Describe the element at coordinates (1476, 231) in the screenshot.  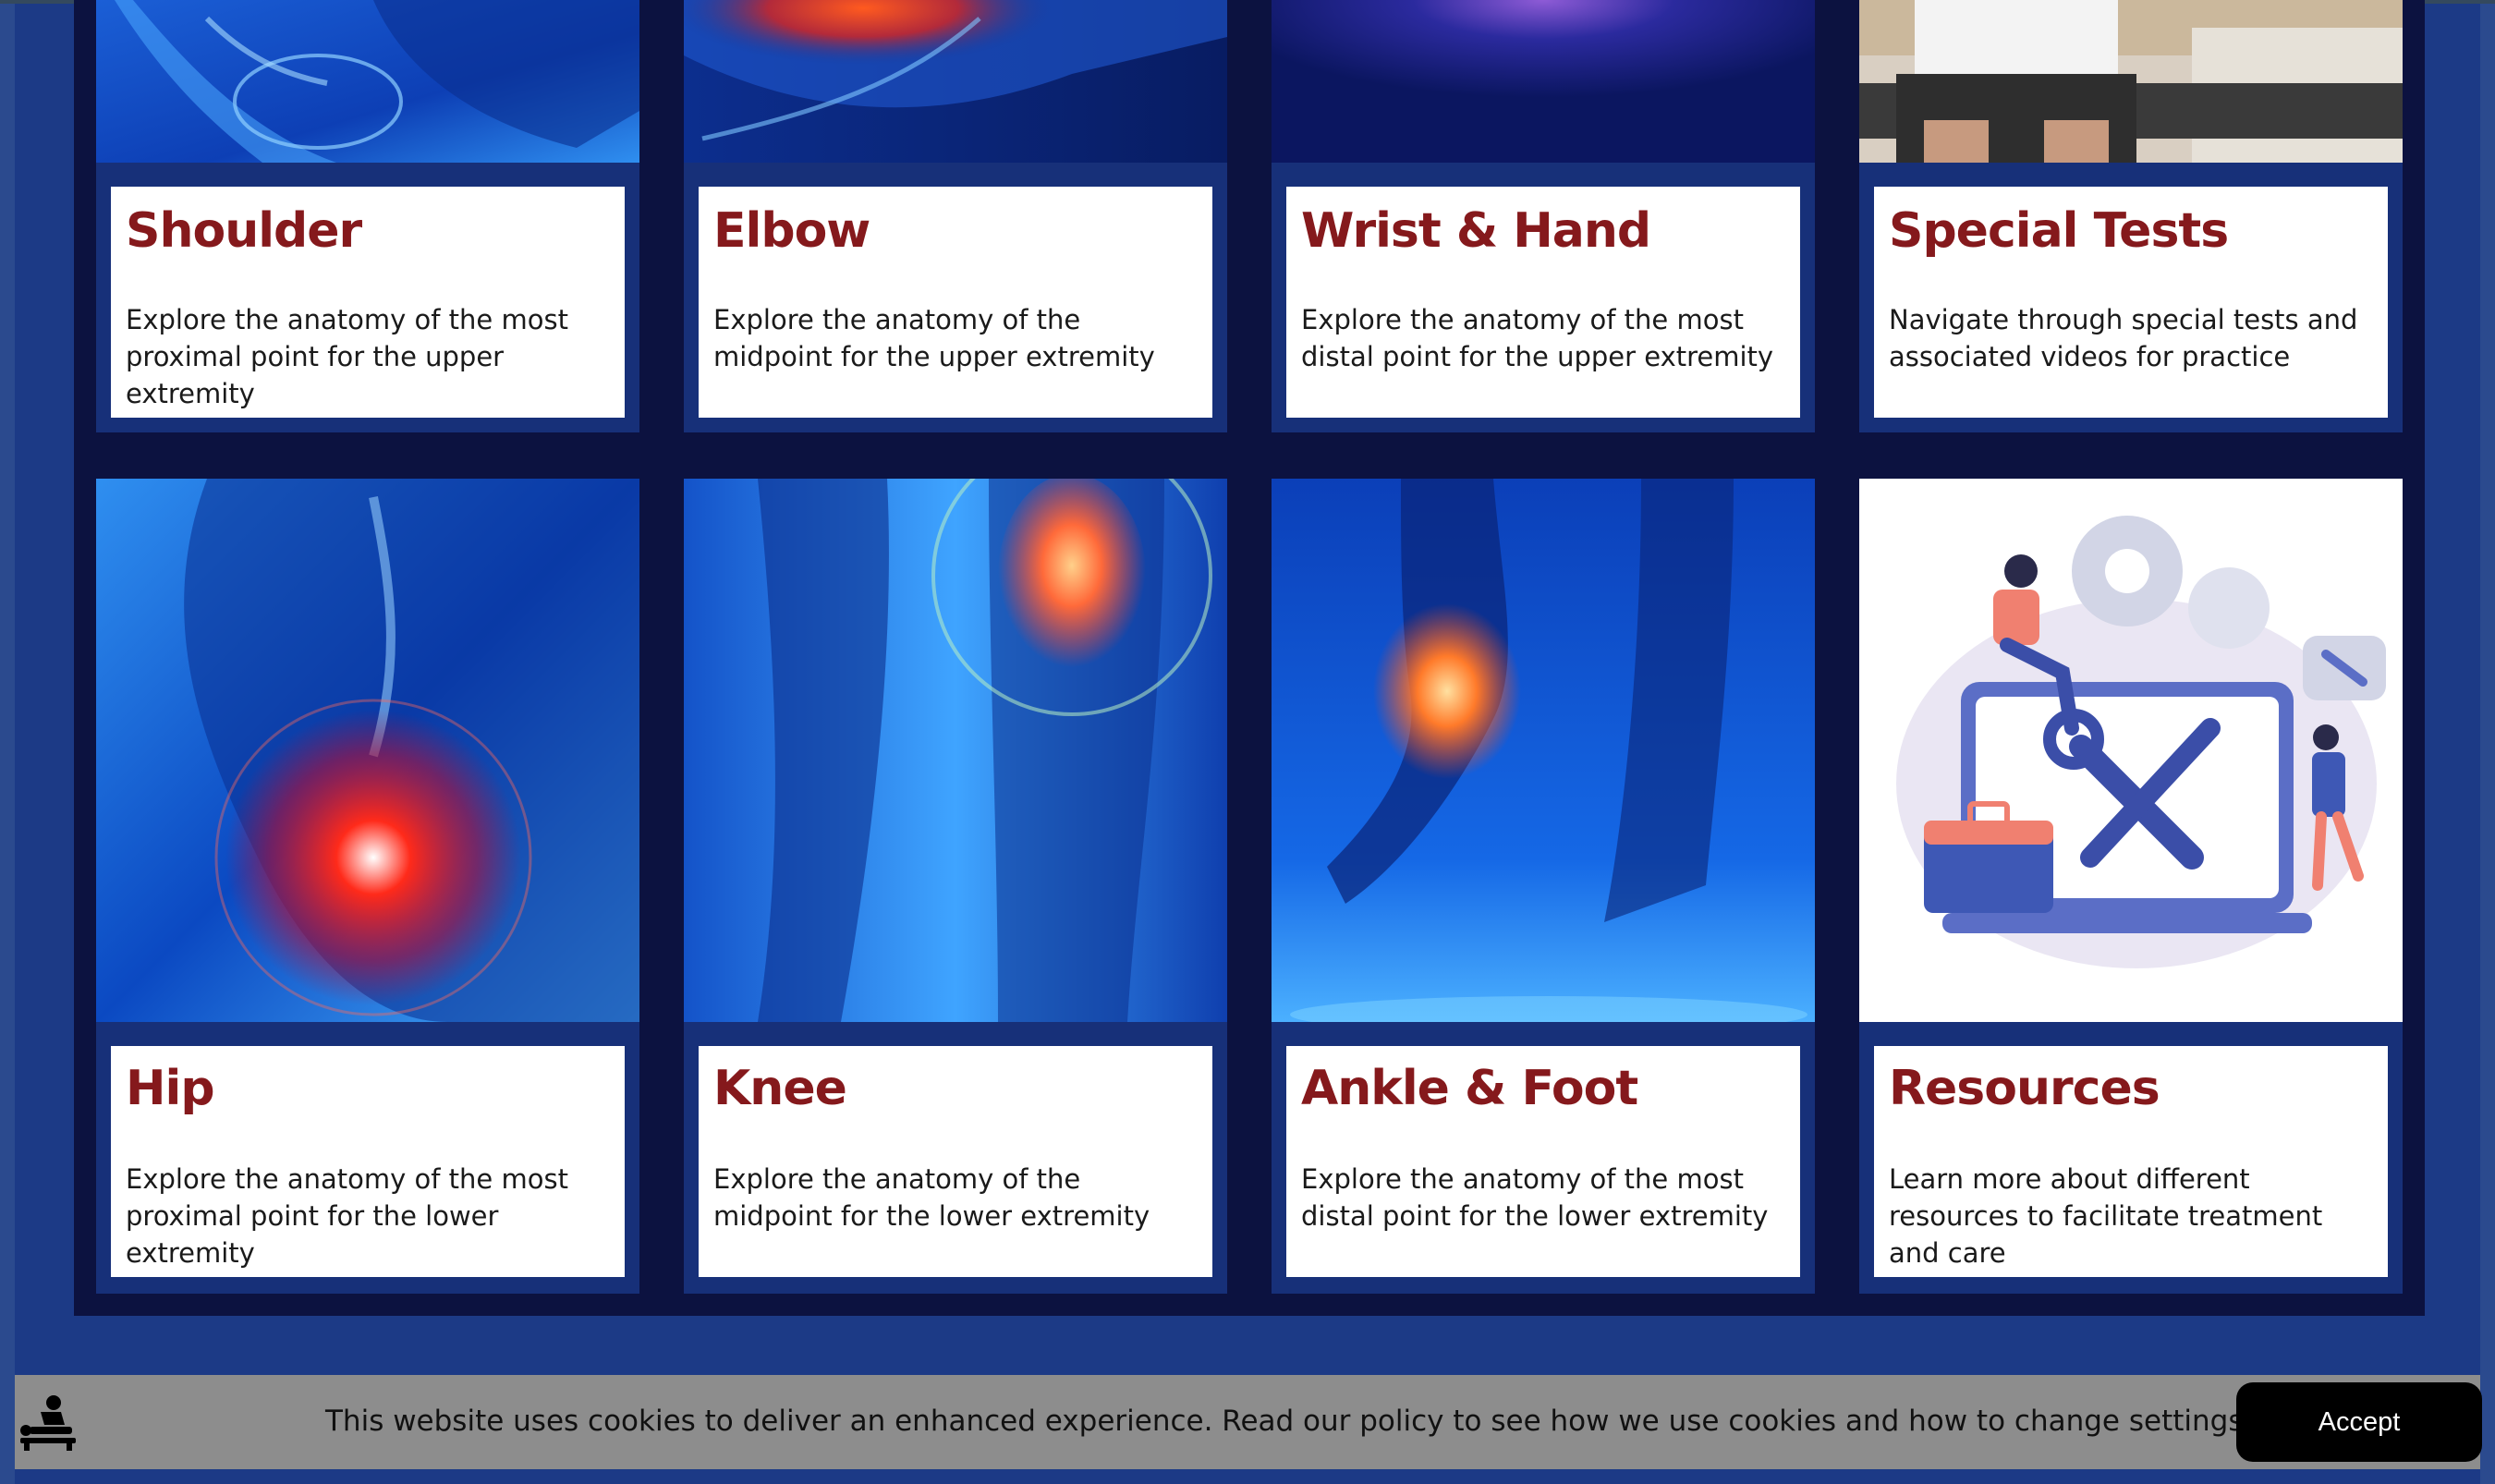
I see `card-title: Wrist & Hand` at that location.